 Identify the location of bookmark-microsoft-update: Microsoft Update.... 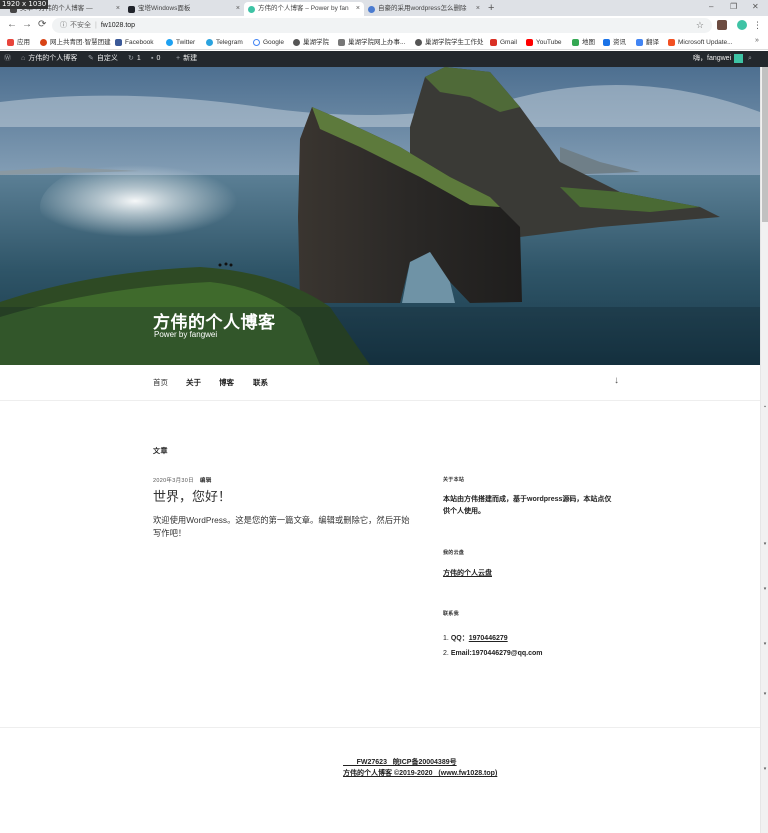
(700, 42).